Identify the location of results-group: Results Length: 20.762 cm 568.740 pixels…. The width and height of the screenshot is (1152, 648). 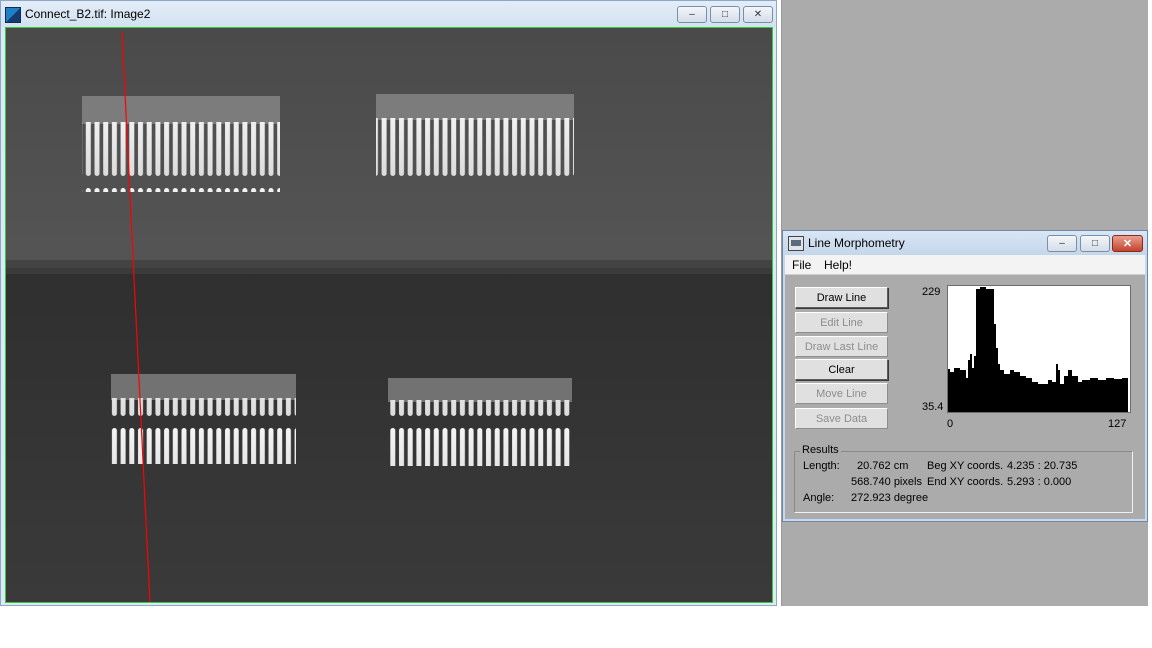
(963, 478).